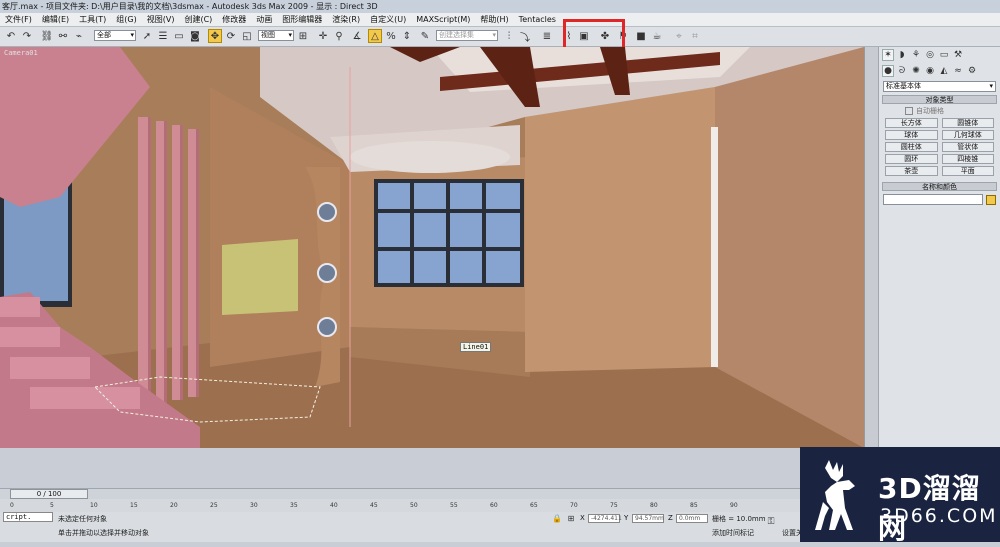 This screenshot has width=1000, height=547. What do you see at coordinates (771, 522) in the screenshot?
I see `key-icon: ⚿` at bounding box center [771, 522].